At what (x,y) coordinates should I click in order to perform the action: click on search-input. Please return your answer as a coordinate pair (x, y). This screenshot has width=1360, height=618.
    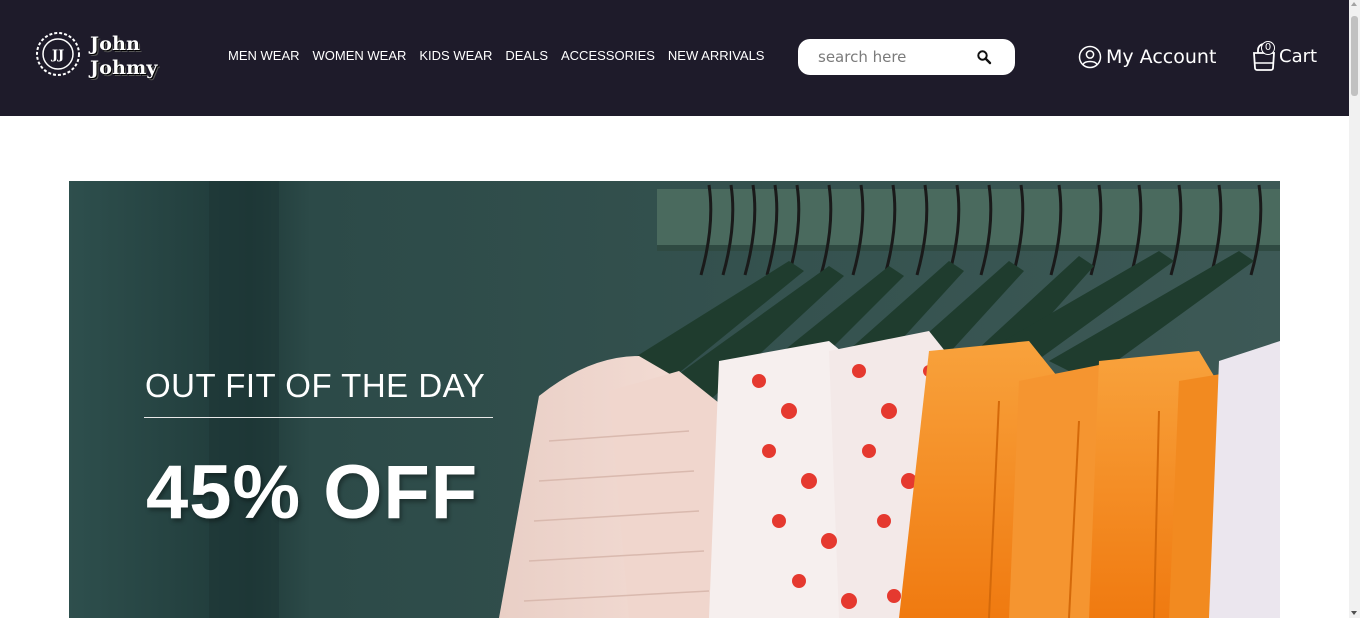
    Looking at the image, I should click on (898, 57).